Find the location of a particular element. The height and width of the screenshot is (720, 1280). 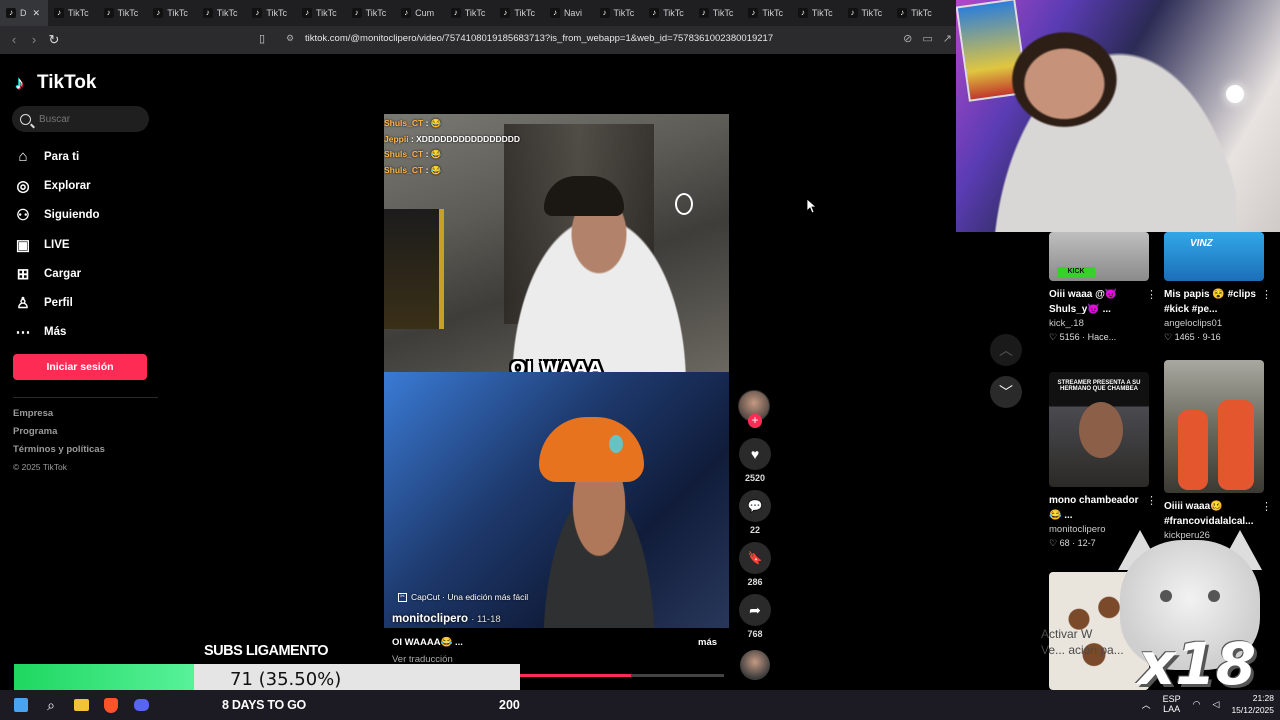

search-input is located at coordinates (89, 119).